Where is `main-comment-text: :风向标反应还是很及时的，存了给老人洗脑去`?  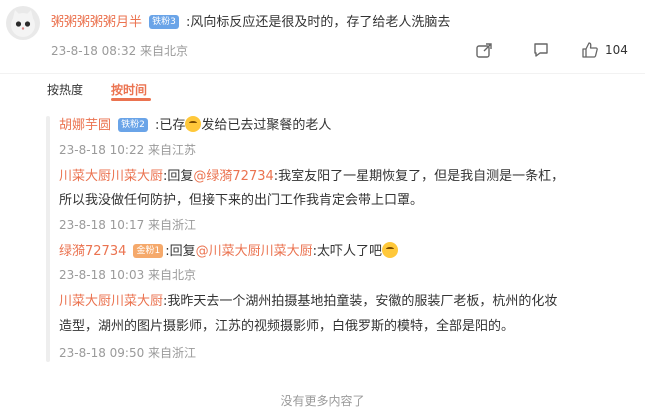 main-comment-text: :风向标反应还是很及时的，存了给老人洗脑去 is located at coordinates (318, 22).